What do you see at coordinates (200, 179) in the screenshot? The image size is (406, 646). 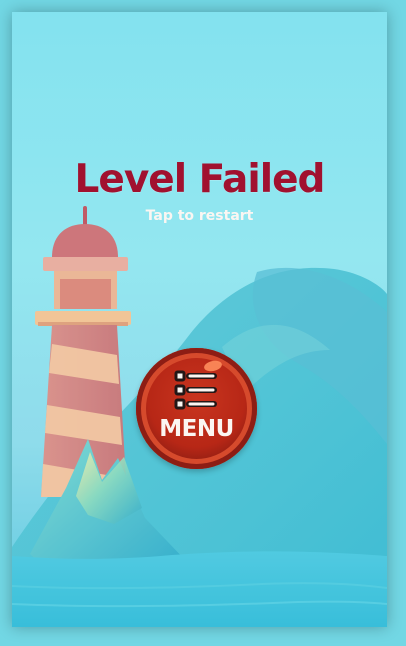 I see `level-failed-title: Level Failed` at bounding box center [200, 179].